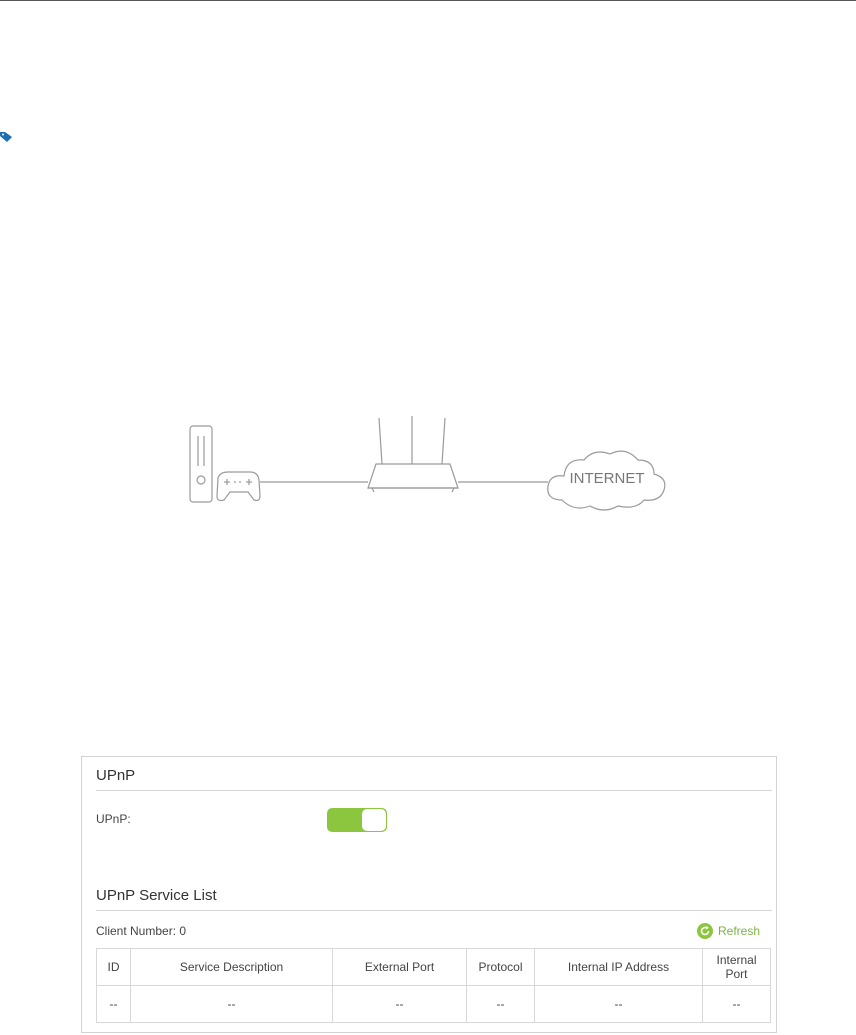 The image size is (856, 1035). I want to click on network-diagram-art, so click(427, 463).